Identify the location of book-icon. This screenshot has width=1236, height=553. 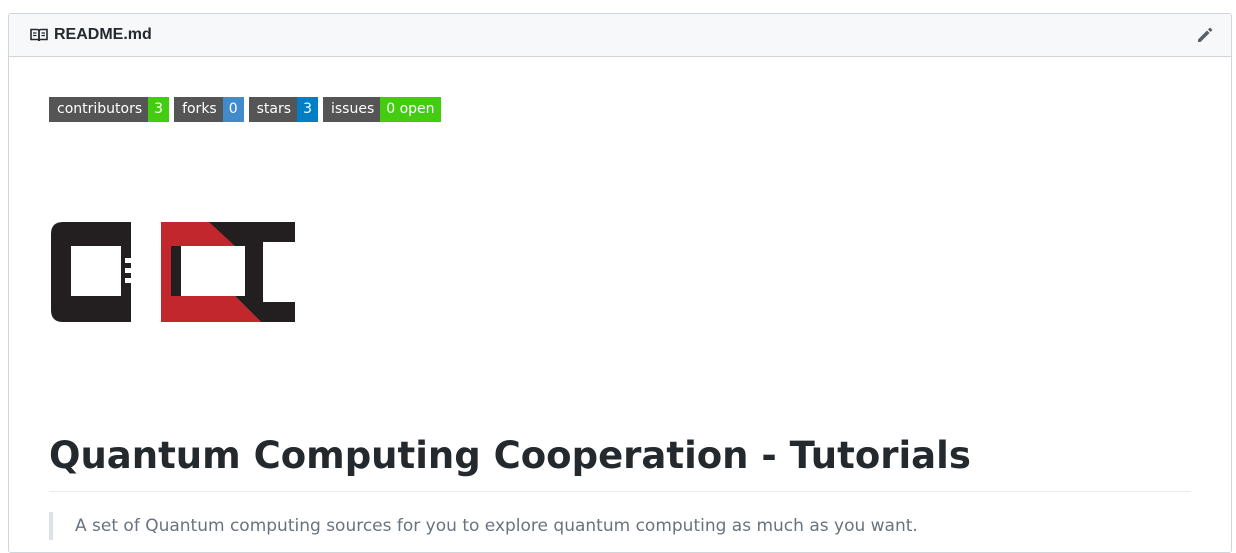
(39, 35).